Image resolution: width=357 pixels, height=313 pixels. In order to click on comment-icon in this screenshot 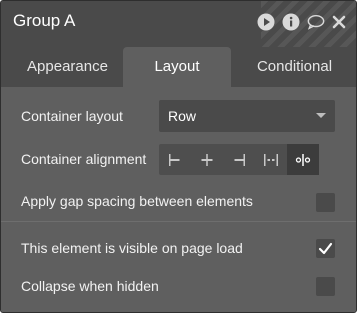, I will do `click(316, 22)`.